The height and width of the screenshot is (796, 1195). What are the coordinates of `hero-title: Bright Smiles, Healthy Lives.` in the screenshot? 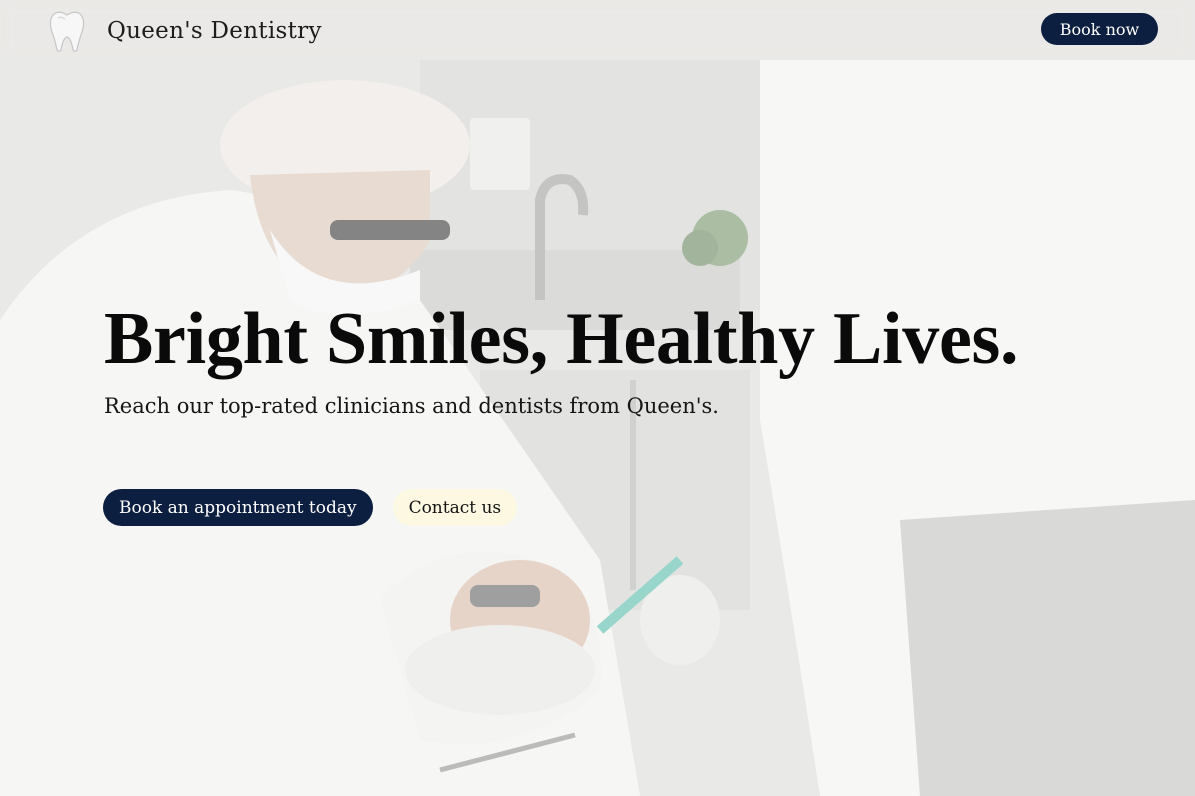 It's located at (561, 339).